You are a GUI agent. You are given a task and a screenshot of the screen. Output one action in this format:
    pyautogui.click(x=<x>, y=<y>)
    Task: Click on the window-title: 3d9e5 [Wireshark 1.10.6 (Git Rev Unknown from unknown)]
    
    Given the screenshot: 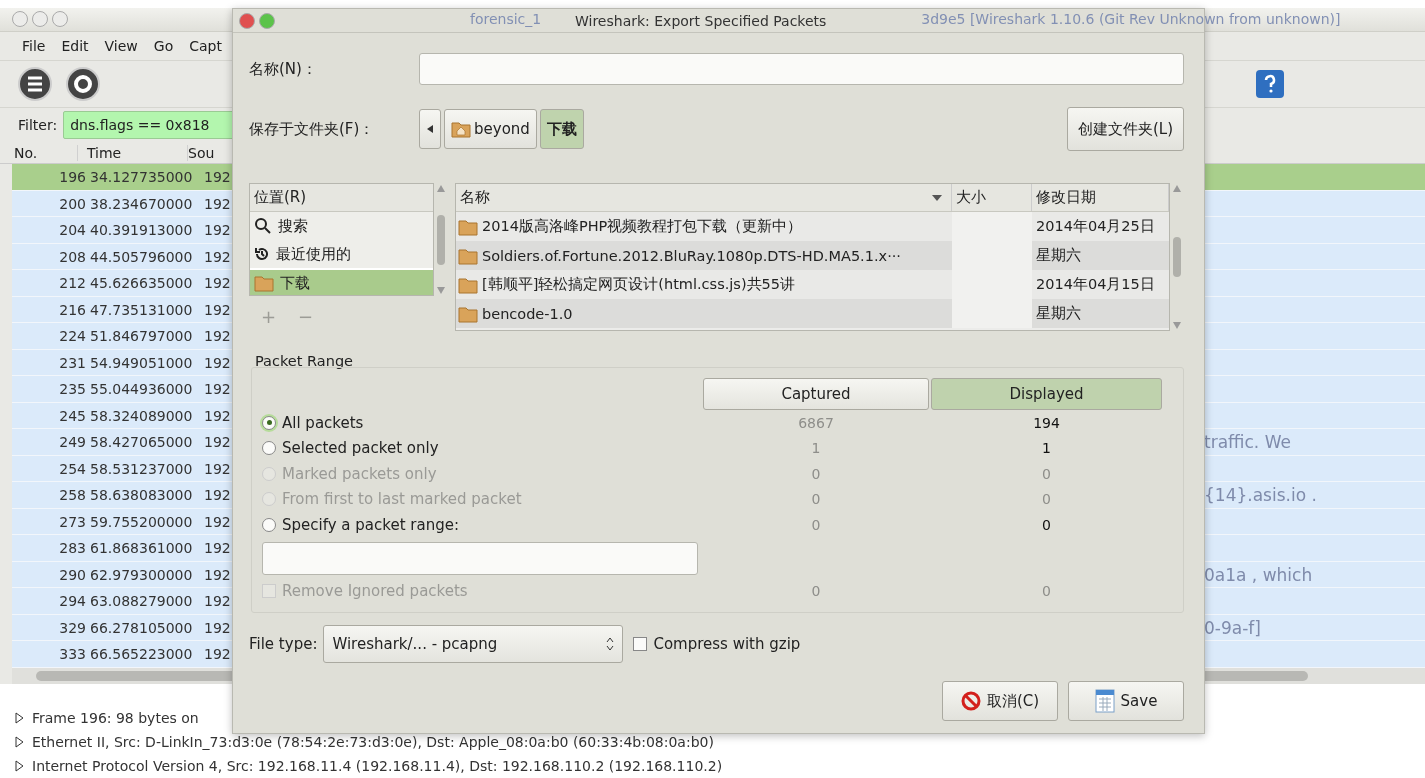 What is the action you would take?
    pyautogui.click(x=1131, y=19)
    